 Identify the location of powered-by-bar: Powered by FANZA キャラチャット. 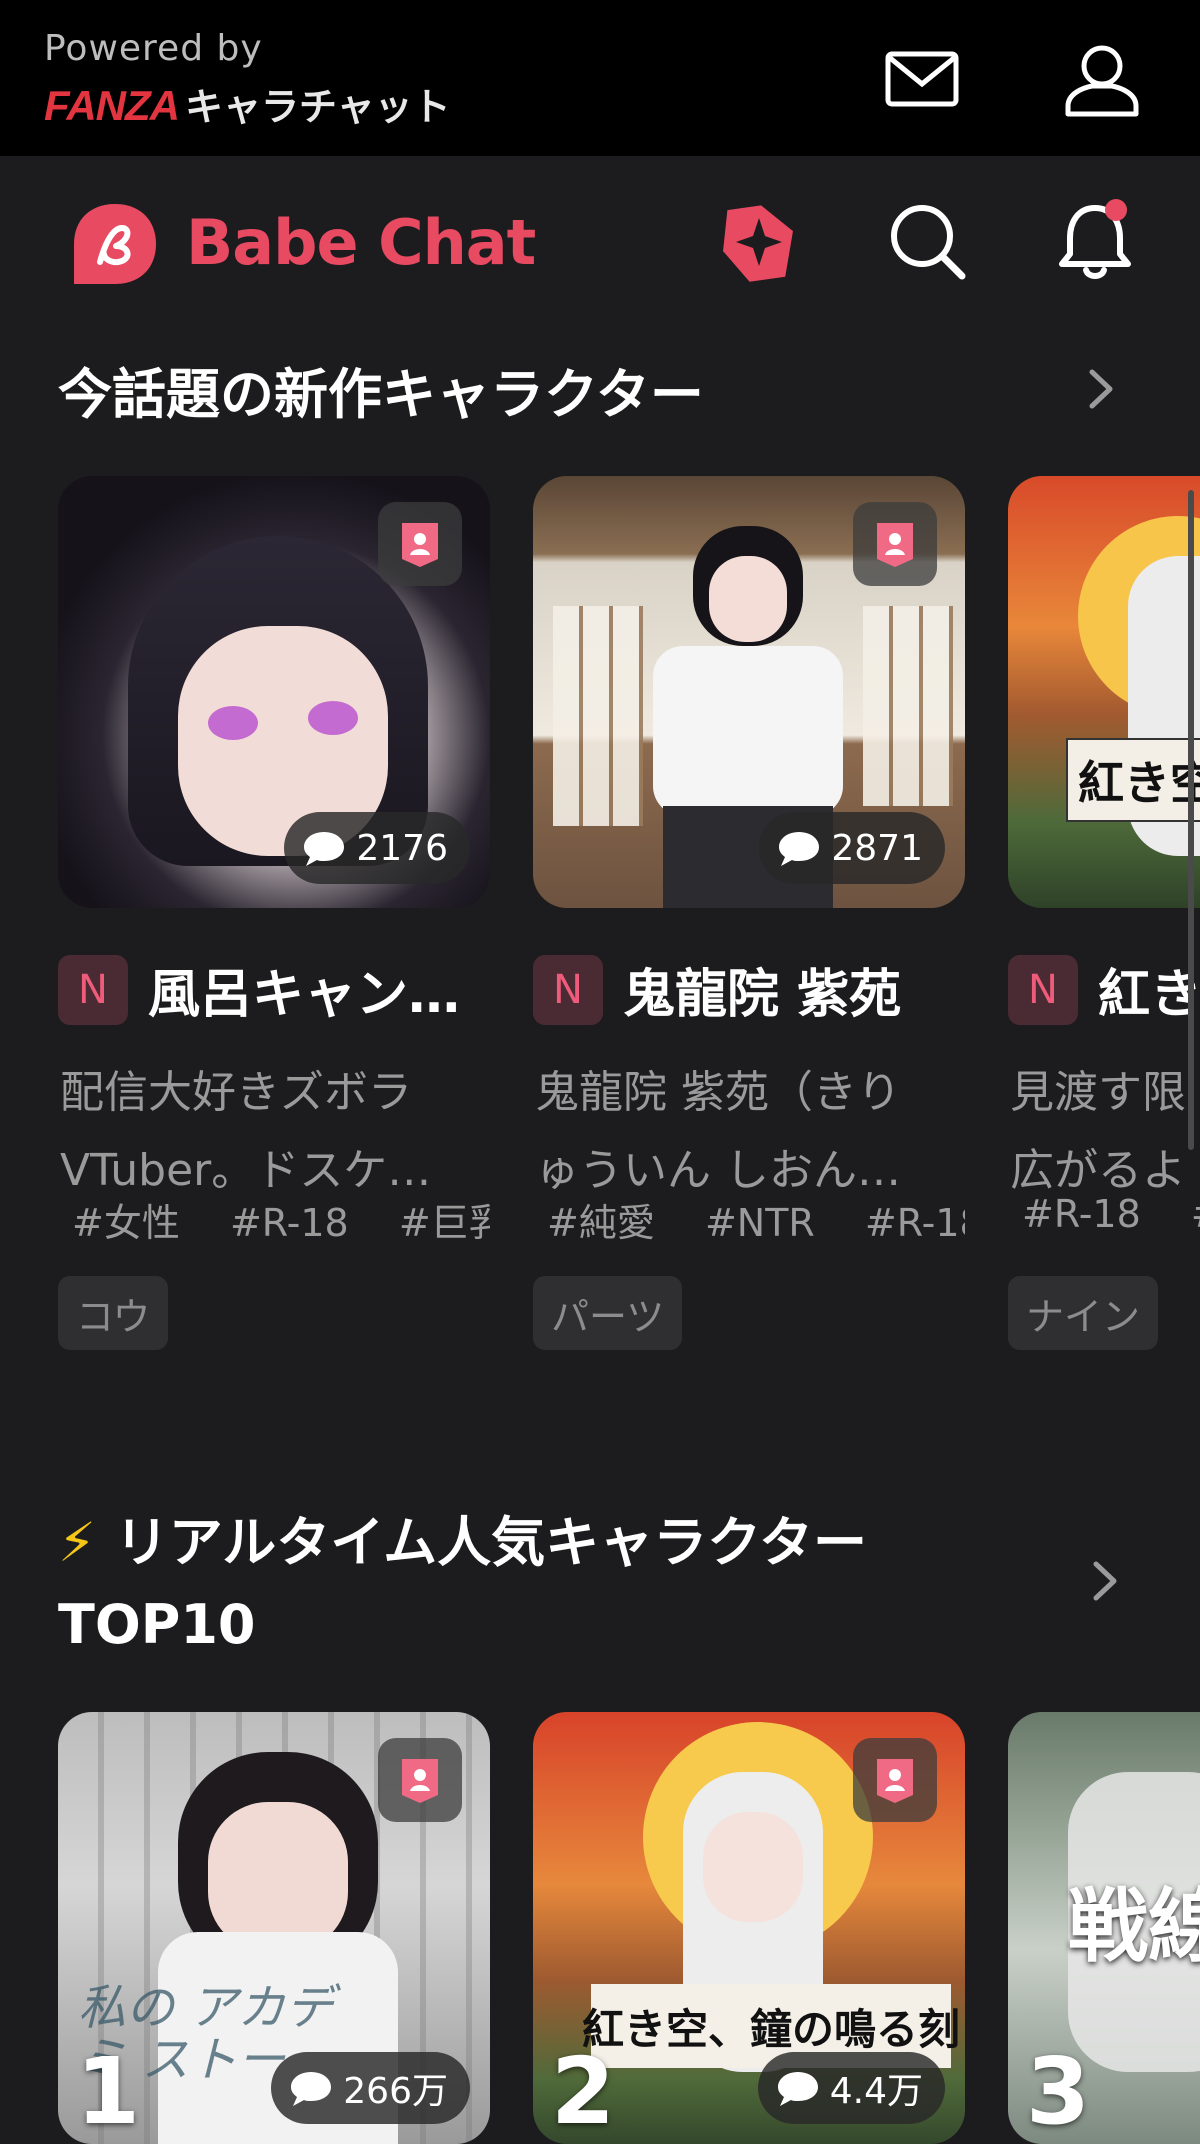
(600, 78).